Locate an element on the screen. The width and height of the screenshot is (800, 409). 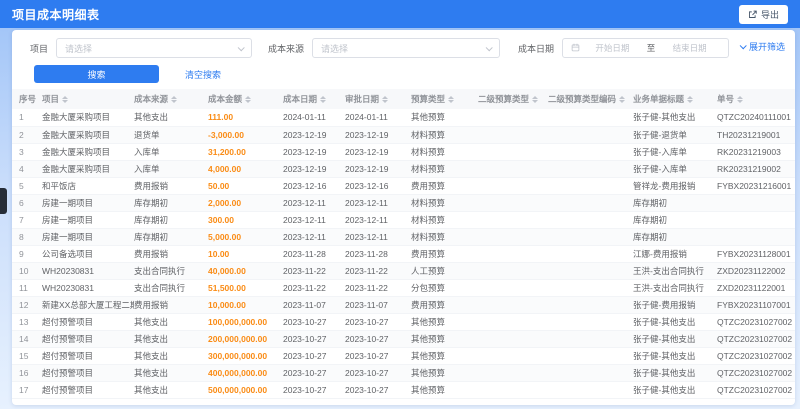
column-header: 成本来源 is located at coordinates (171, 99).